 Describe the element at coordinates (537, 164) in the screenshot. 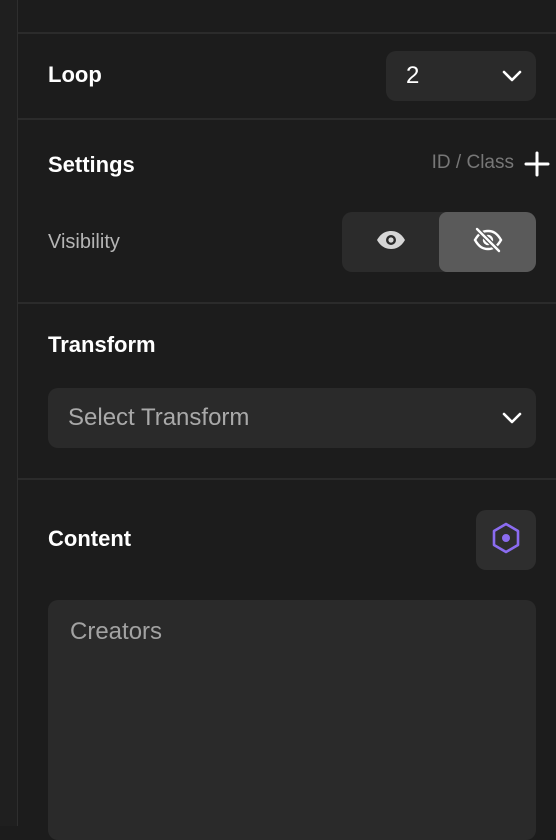

I see `add-icon` at that location.